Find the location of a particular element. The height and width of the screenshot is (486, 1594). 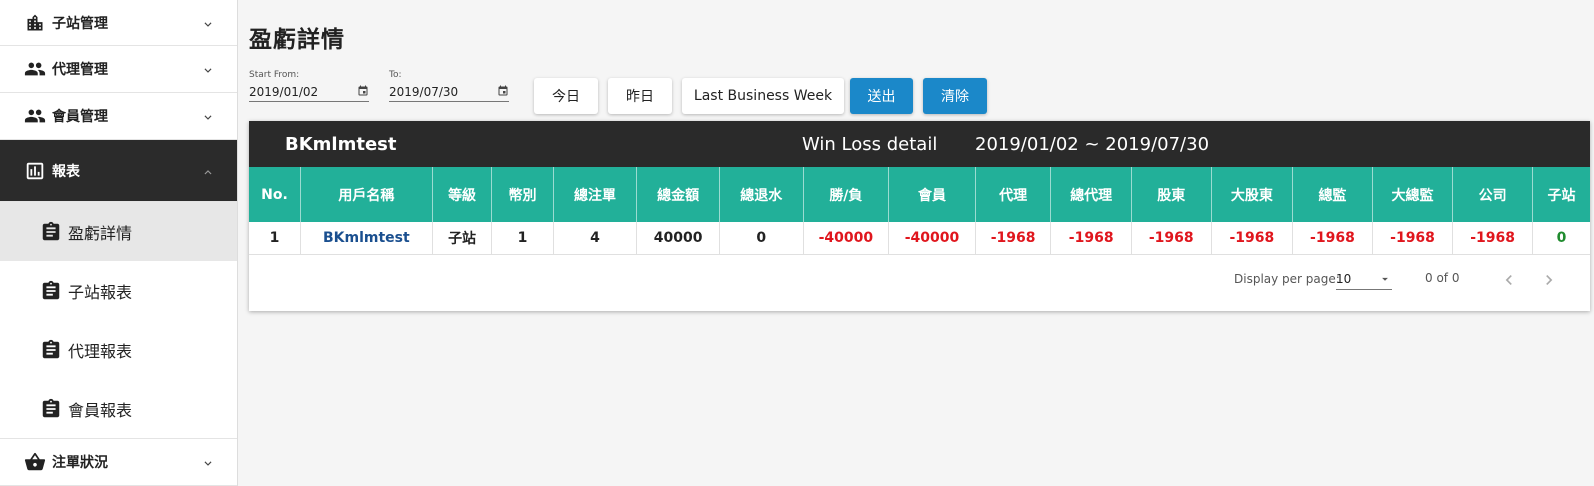

report-user: BKmlmtest is located at coordinates (341, 144).